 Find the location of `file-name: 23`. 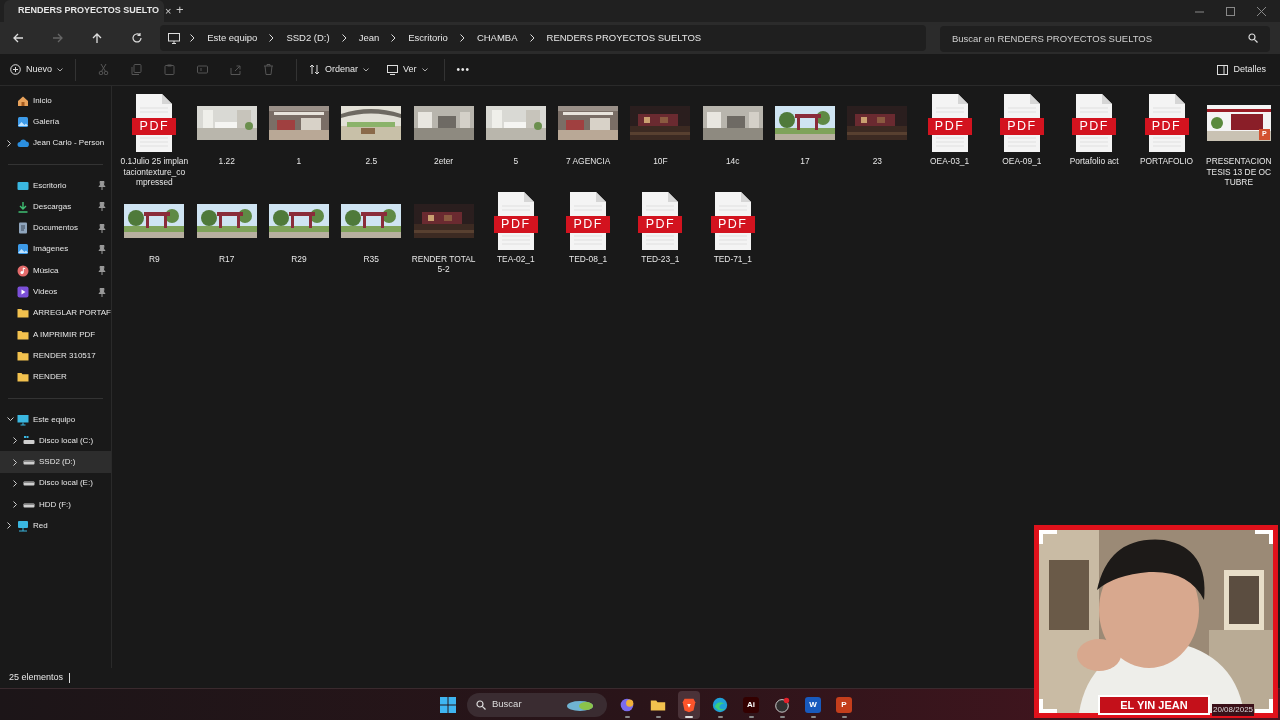

file-name: 23 is located at coordinates (877, 161).